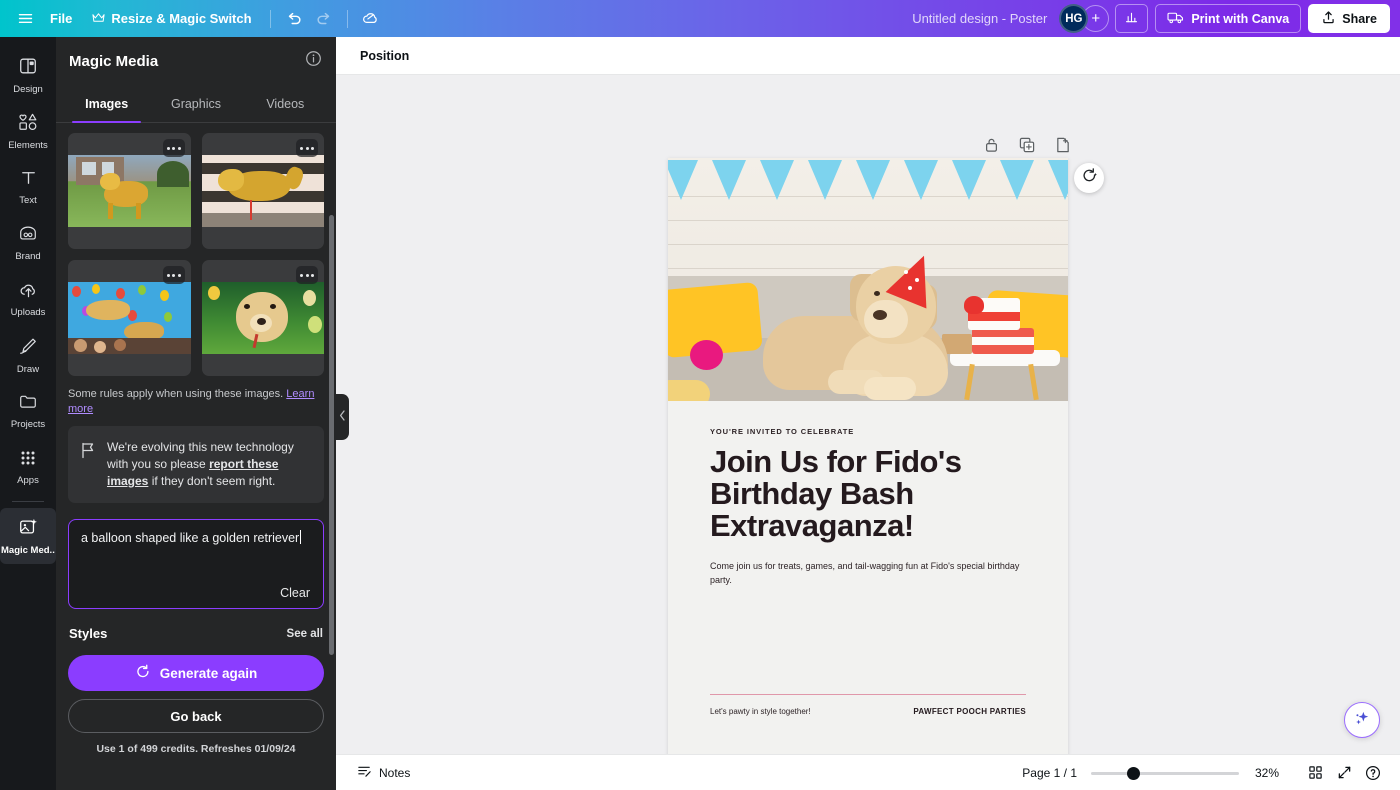  I want to click on grid-view-icon, so click(1315, 773).